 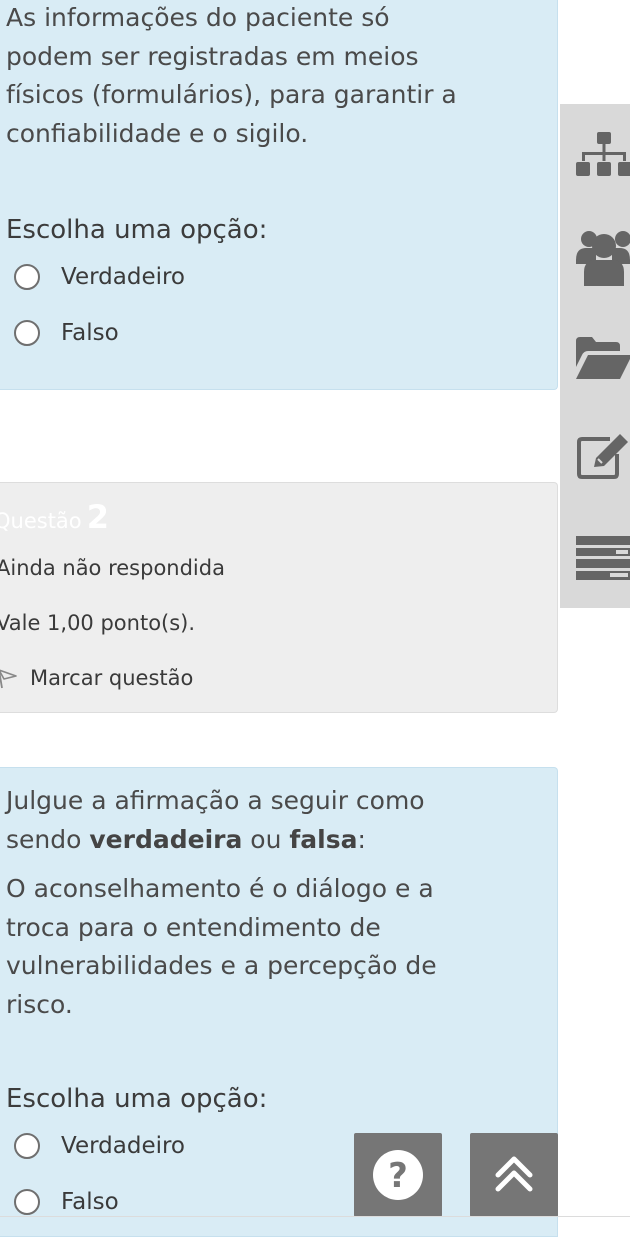 I want to click on block-drawer, so click(x=595, y=356).